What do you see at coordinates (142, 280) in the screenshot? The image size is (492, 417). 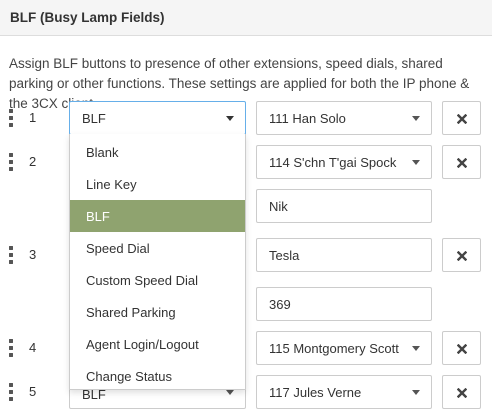 I see `option-label: Custom Speed Dial` at bounding box center [142, 280].